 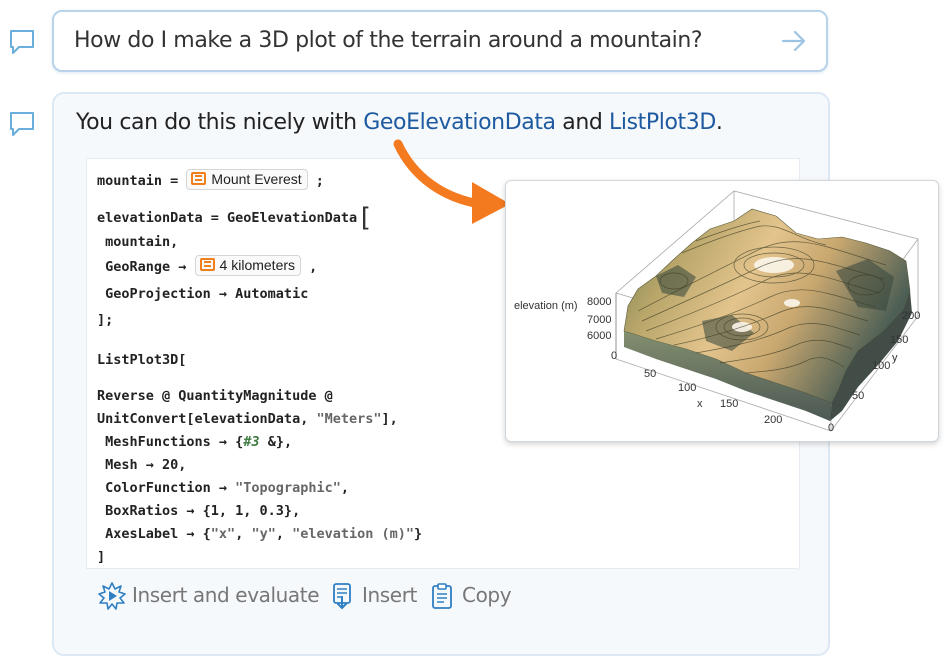 I want to click on code-line: MeshFunctions → {#3 &},, so click(x=195, y=442).